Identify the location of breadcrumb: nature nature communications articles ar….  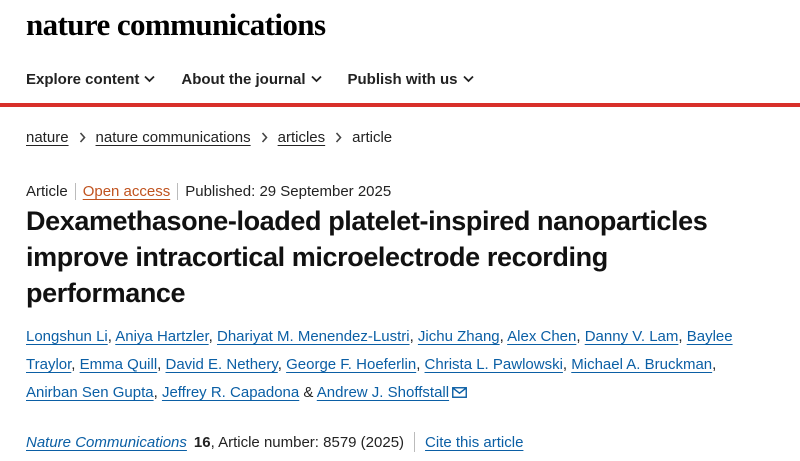
(209, 137).